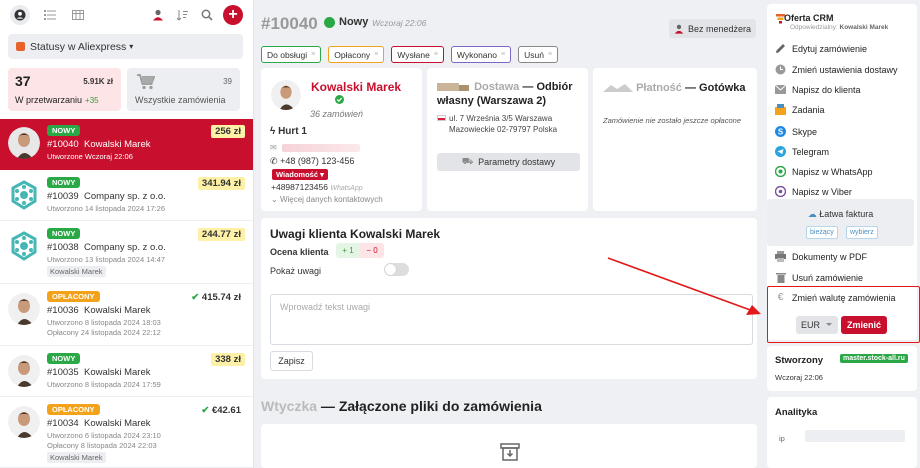 Image resolution: width=920 pixels, height=468 pixels. What do you see at coordinates (874, 358) in the screenshot?
I see `shop-badge: master.stock-all.ru` at bounding box center [874, 358].